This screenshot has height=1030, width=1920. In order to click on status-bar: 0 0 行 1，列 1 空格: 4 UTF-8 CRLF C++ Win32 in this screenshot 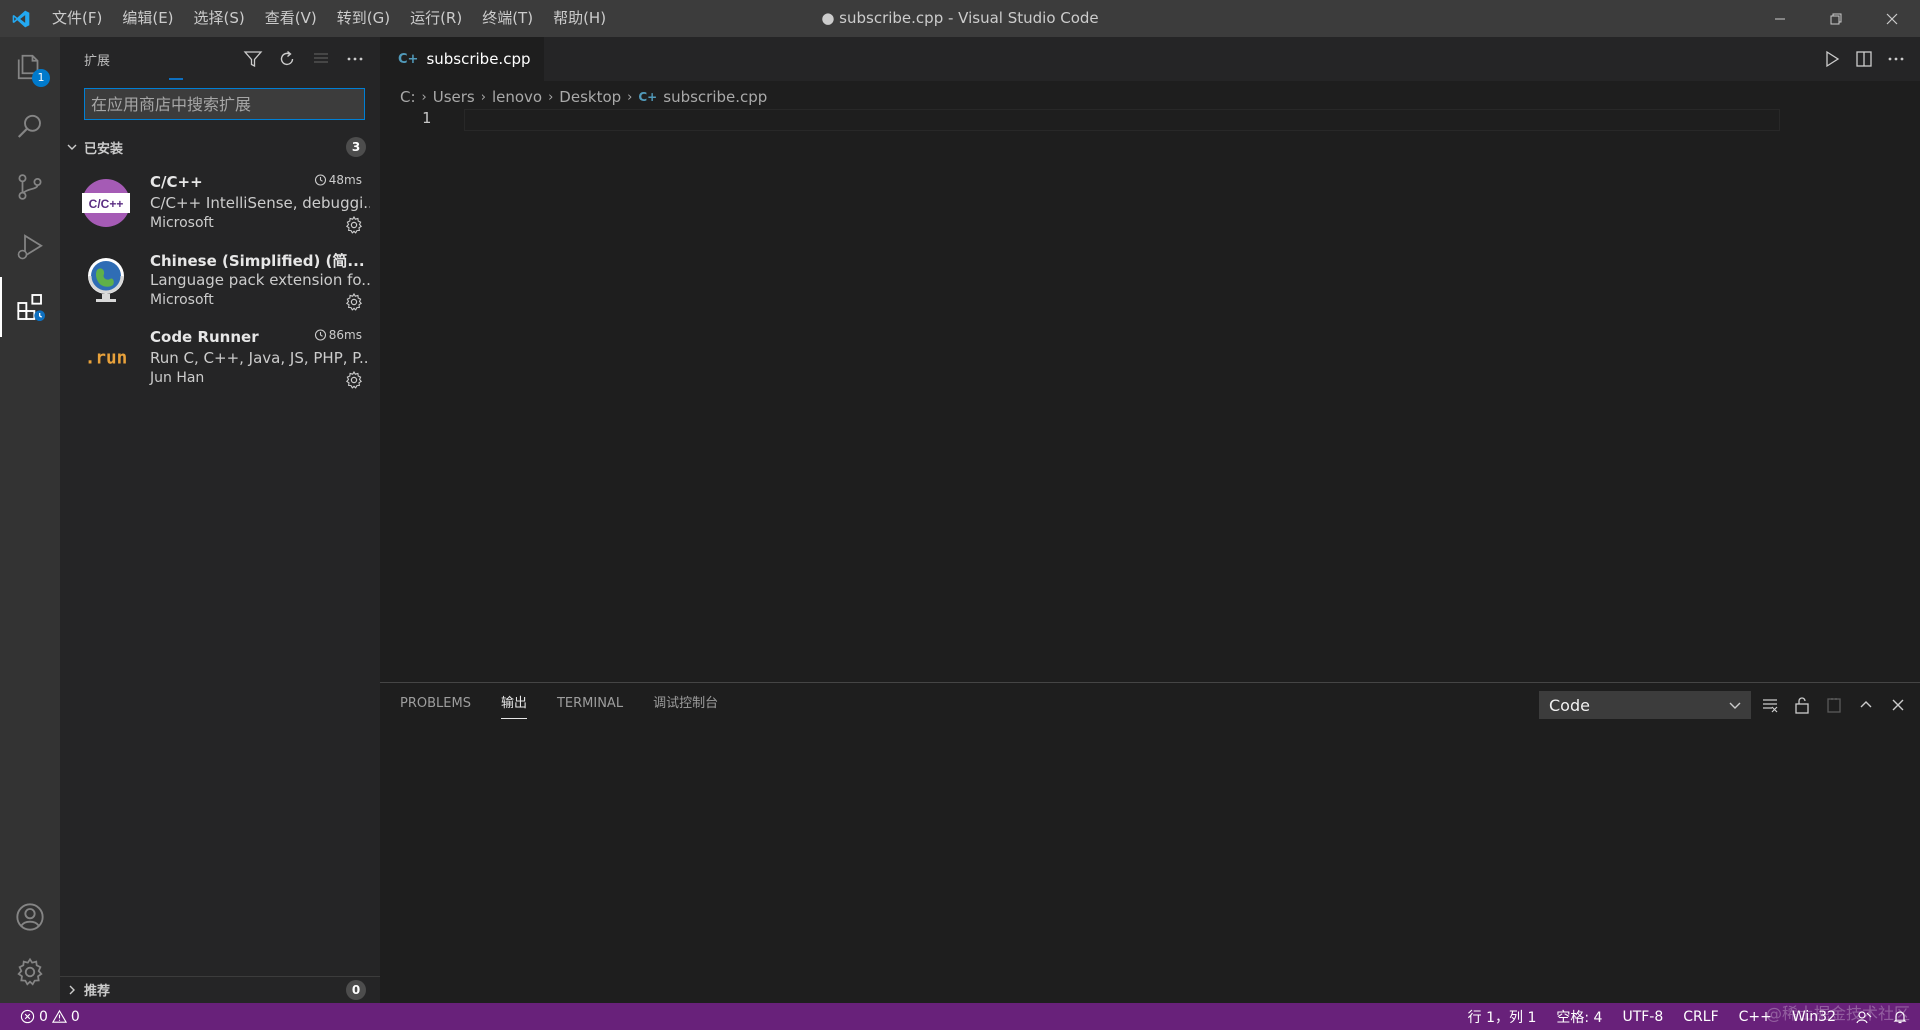, I will do `click(960, 1016)`.